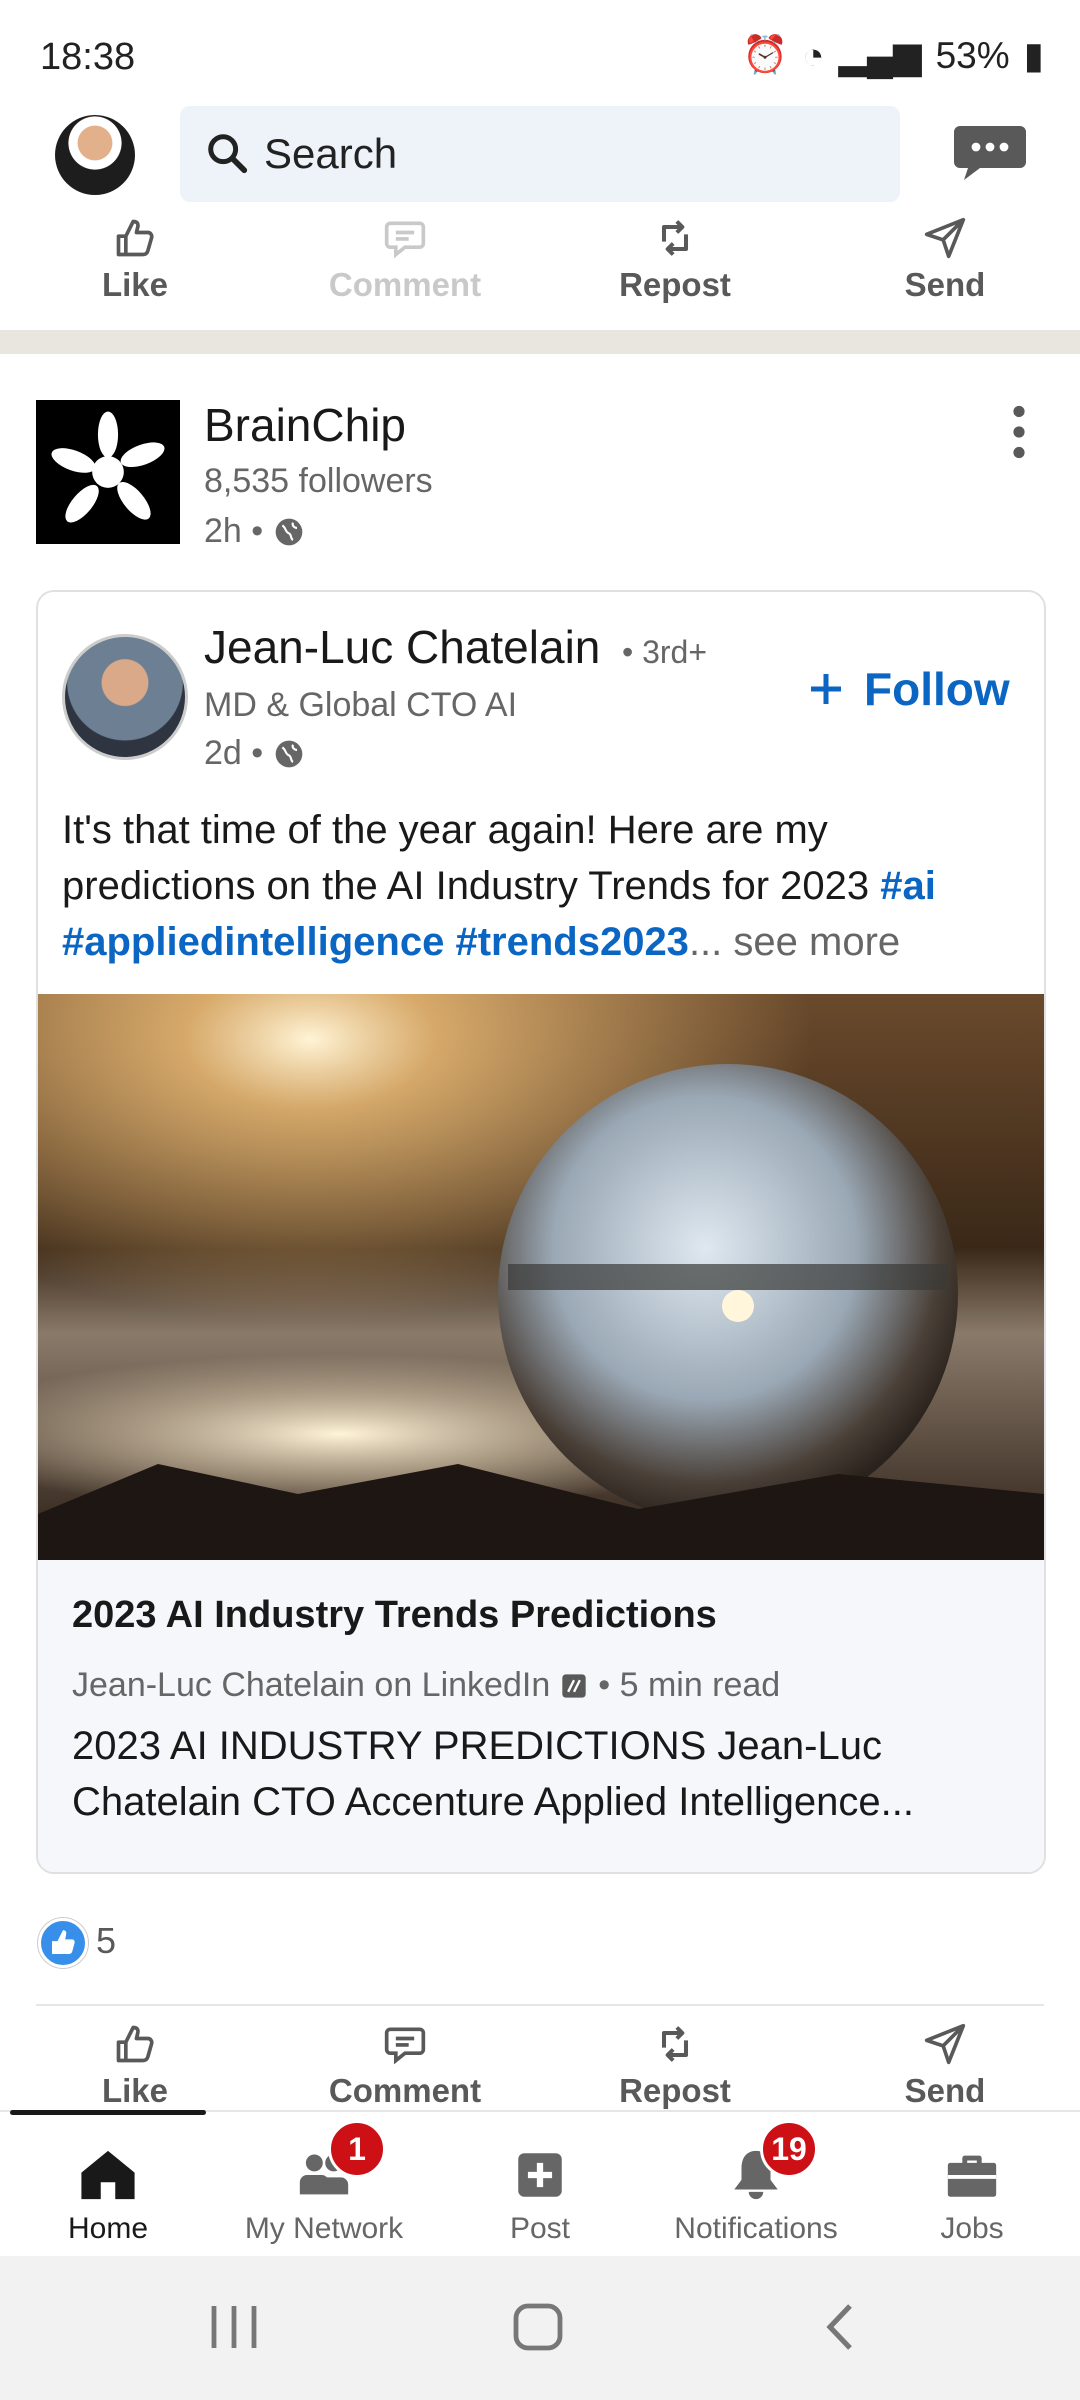 Image resolution: width=1080 pixels, height=2400 pixels. What do you see at coordinates (972, 2228) in the screenshot?
I see `nav-jobs-label: Jobs` at bounding box center [972, 2228].